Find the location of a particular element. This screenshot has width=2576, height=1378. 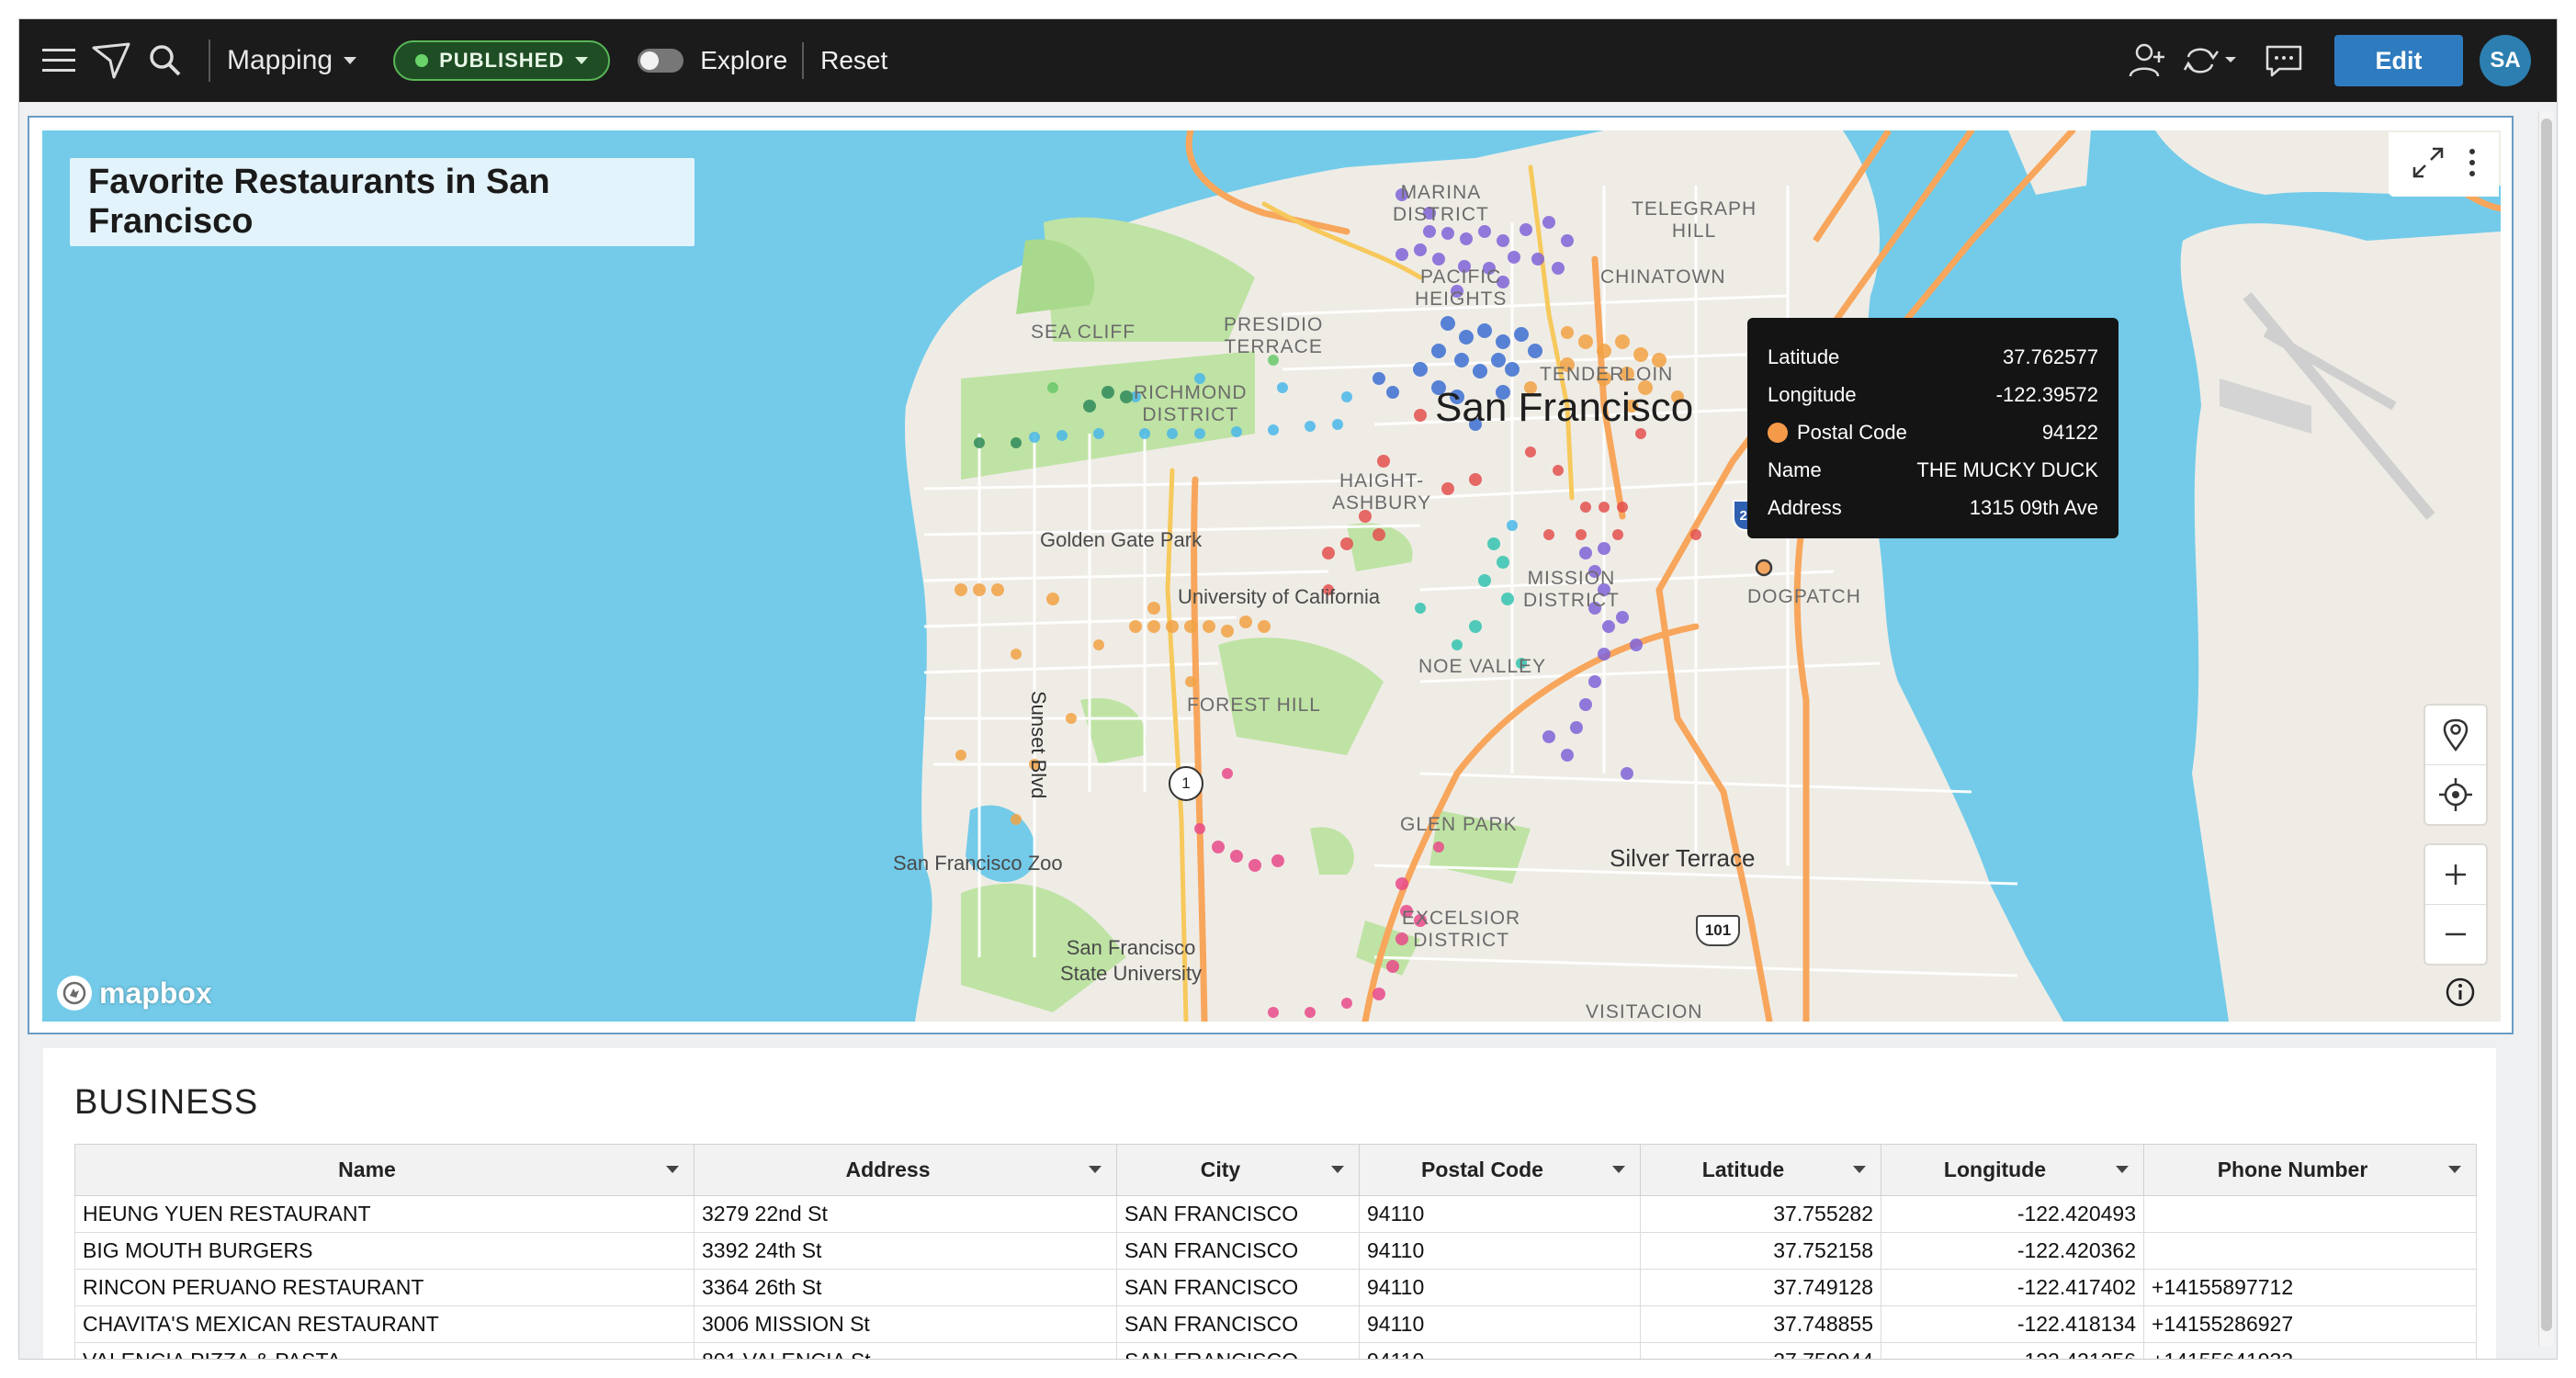

map-label-forest-hill: FOREST HILL is located at coordinates (1254, 705).